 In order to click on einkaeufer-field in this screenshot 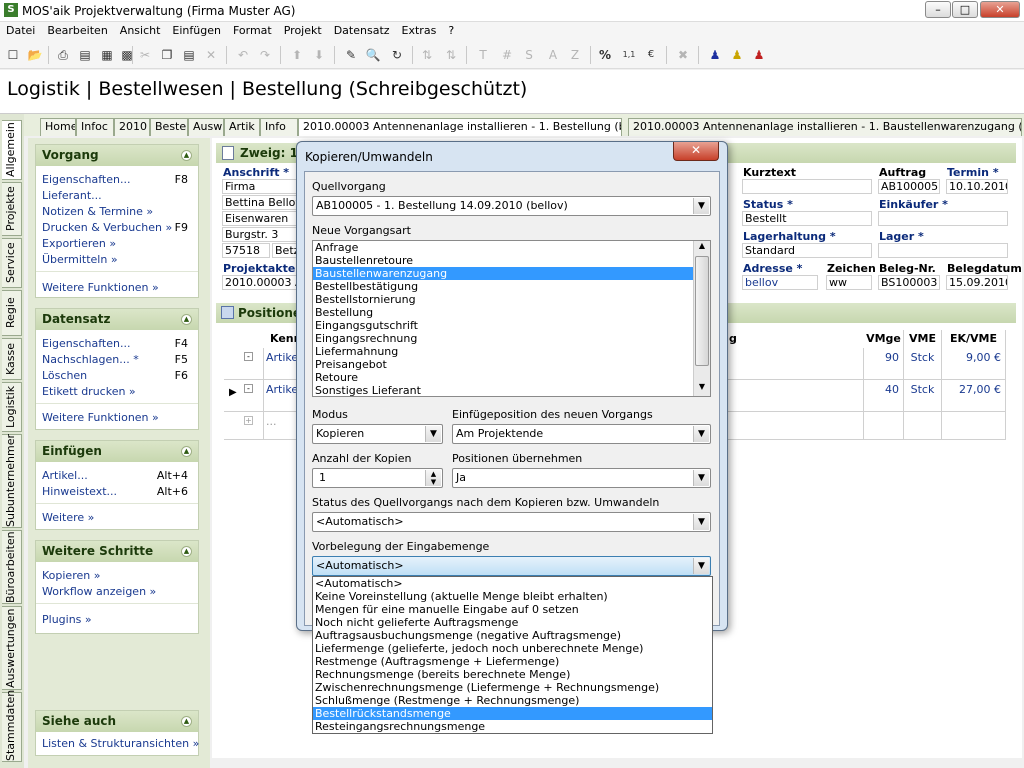, I will do `click(943, 218)`.